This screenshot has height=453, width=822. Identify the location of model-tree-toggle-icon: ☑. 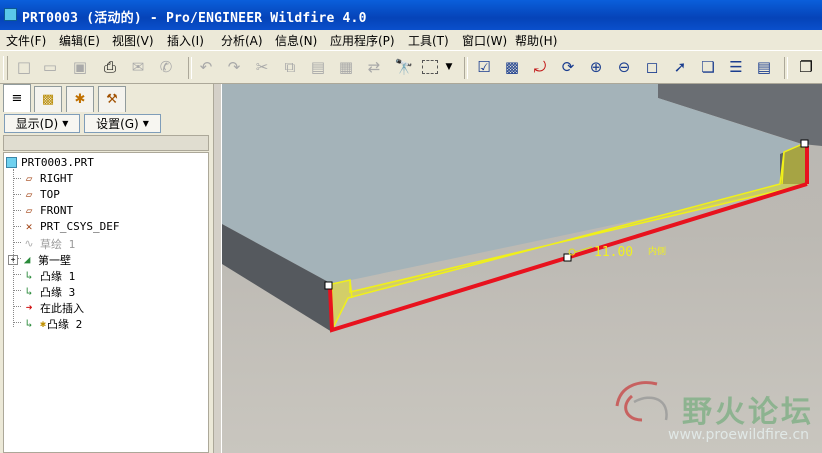
(484, 67).